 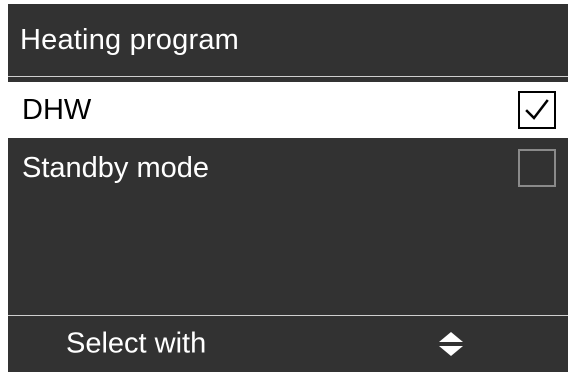 What do you see at coordinates (288, 168) in the screenshot?
I see `list-item-standby-mode: Standby mode` at bounding box center [288, 168].